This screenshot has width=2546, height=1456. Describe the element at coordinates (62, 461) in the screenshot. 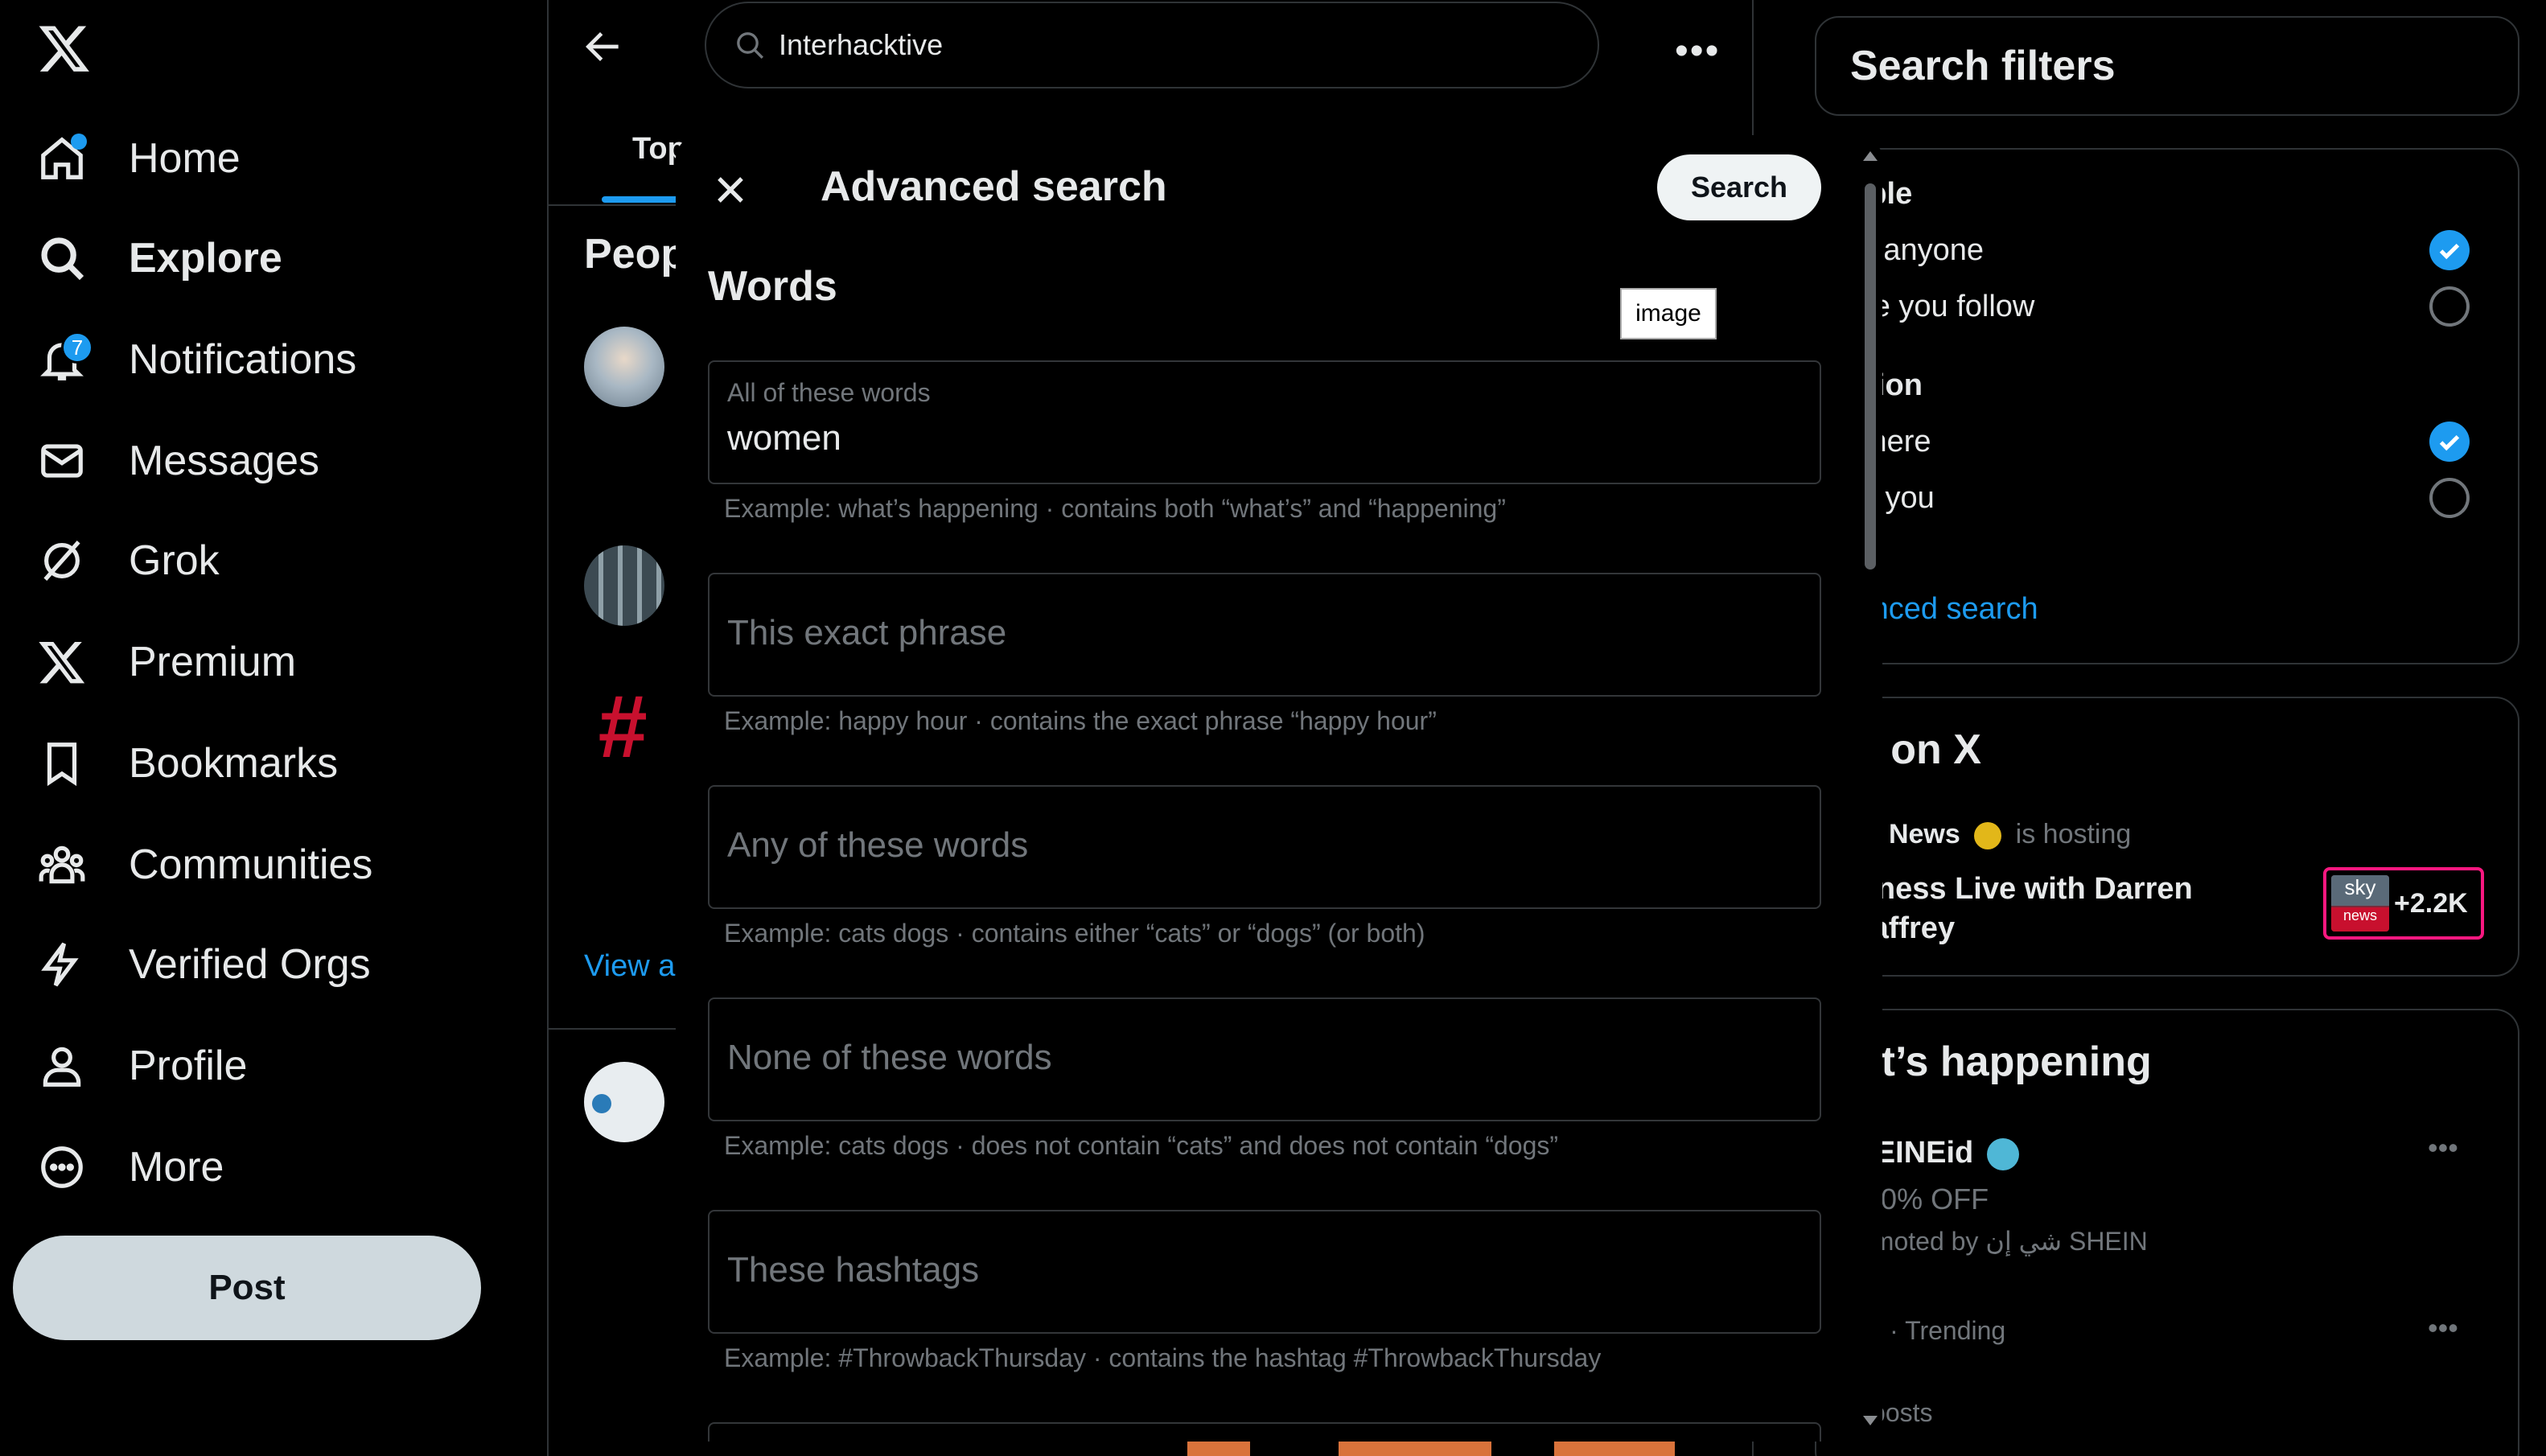

I see `envelope-icon` at that location.